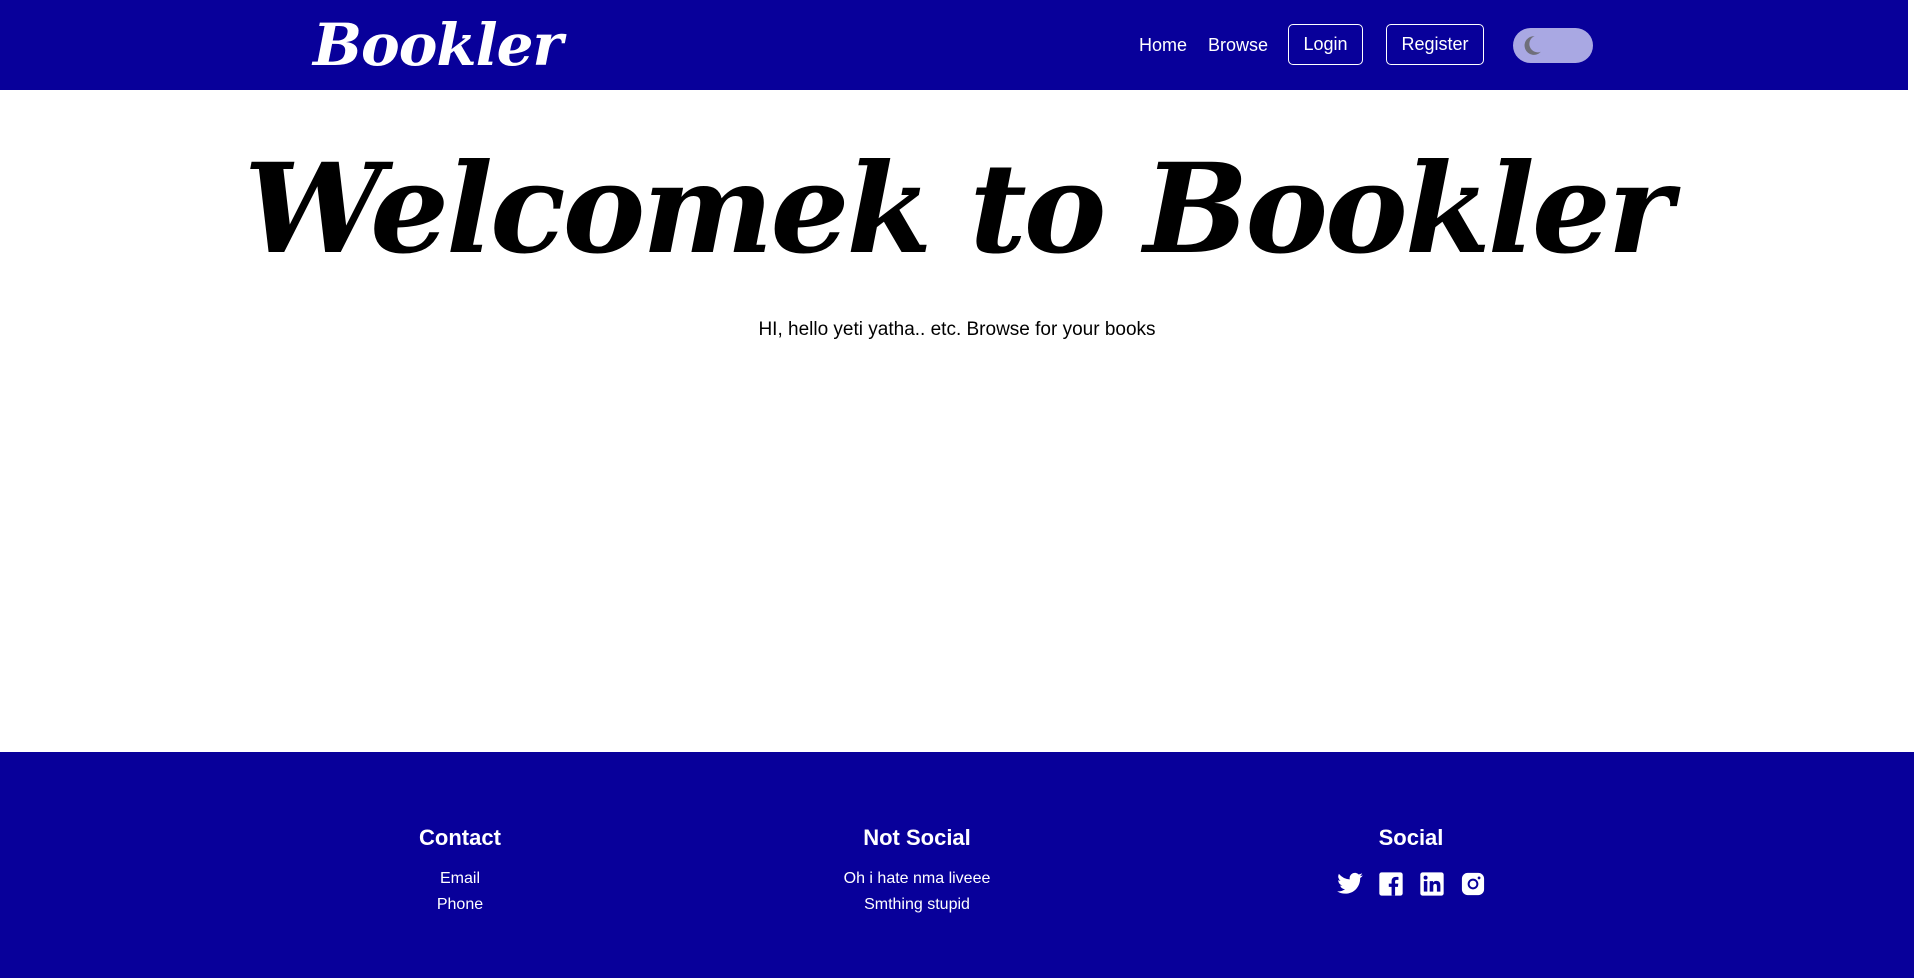 The width and height of the screenshot is (1914, 978). What do you see at coordinates (460, 879) in the screenshot?
I see `footer-email-link: Email` at bounding box center [460, 879].